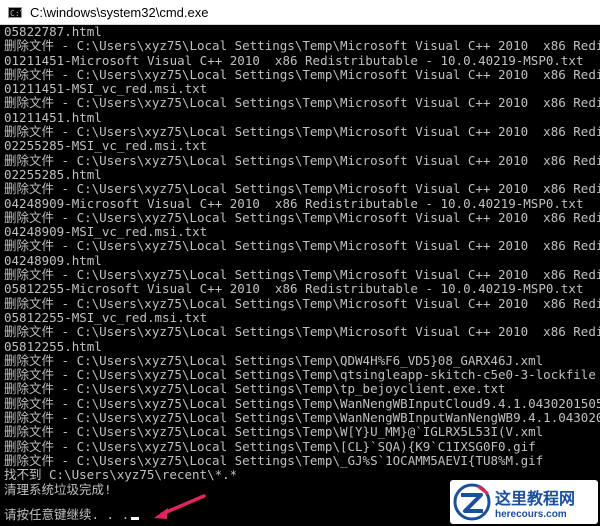 This screenshot has width=600, height=526. Describe the element at coordinates (106, 89) in the screenshot. I see `console-line: 01211451-MSI_vc_red.msi.txt` at that location.